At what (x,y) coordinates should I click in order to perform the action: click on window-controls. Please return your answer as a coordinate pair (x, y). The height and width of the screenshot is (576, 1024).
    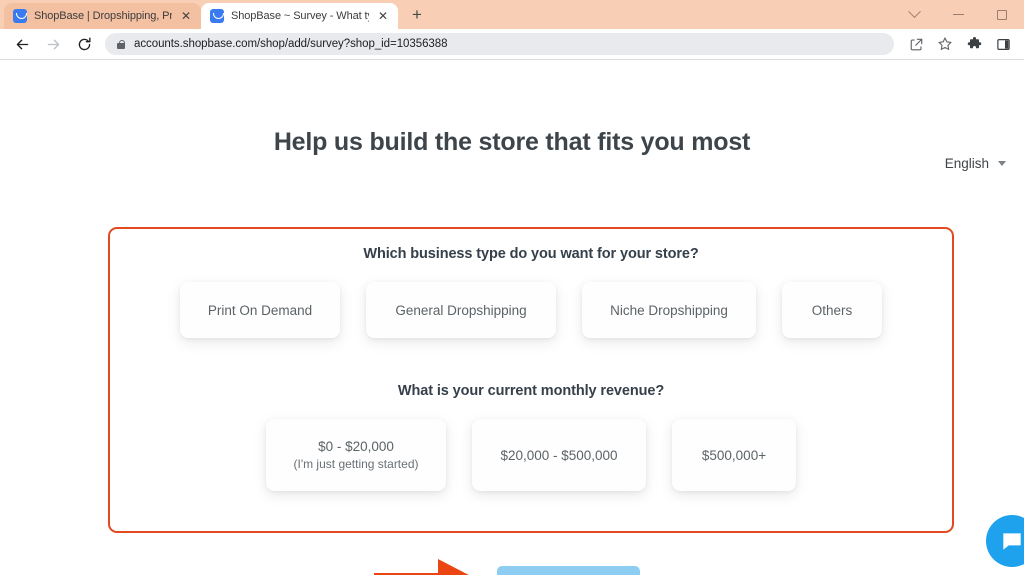
    Looking at the image, I should click on (958, 14).